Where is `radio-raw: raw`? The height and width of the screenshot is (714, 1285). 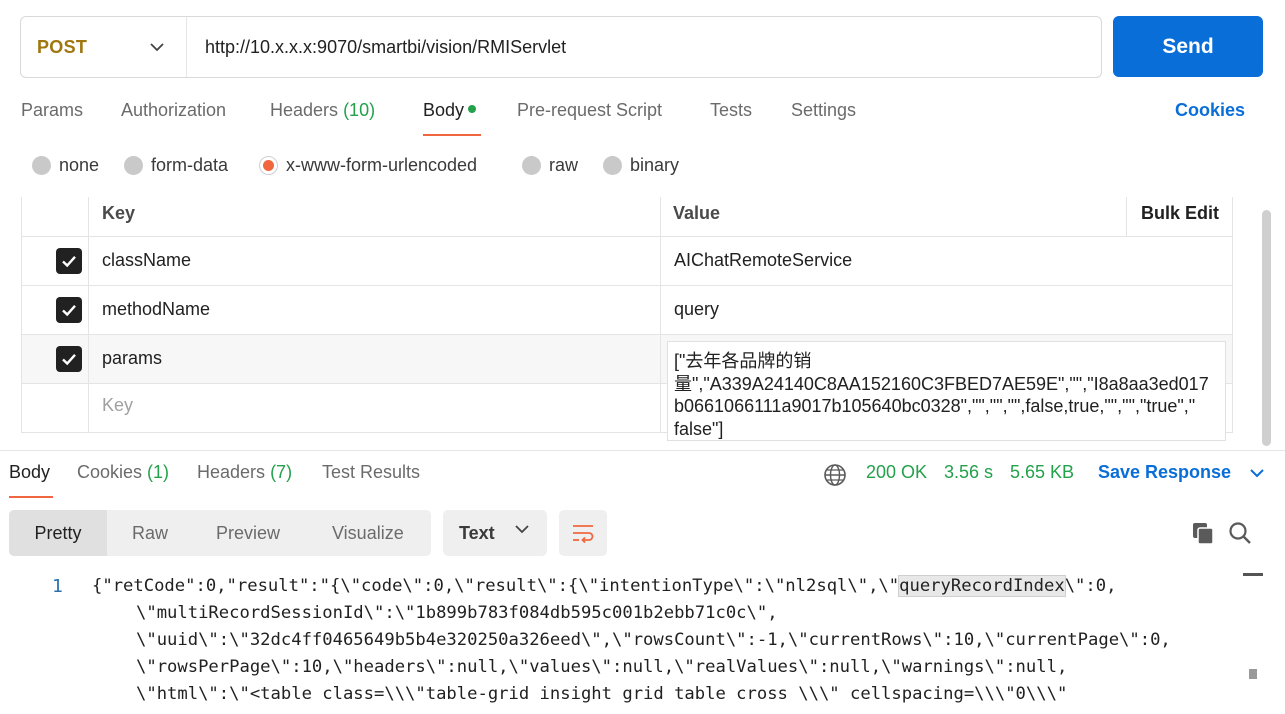 radio-raw: raw is located at coordinates (550, 165).